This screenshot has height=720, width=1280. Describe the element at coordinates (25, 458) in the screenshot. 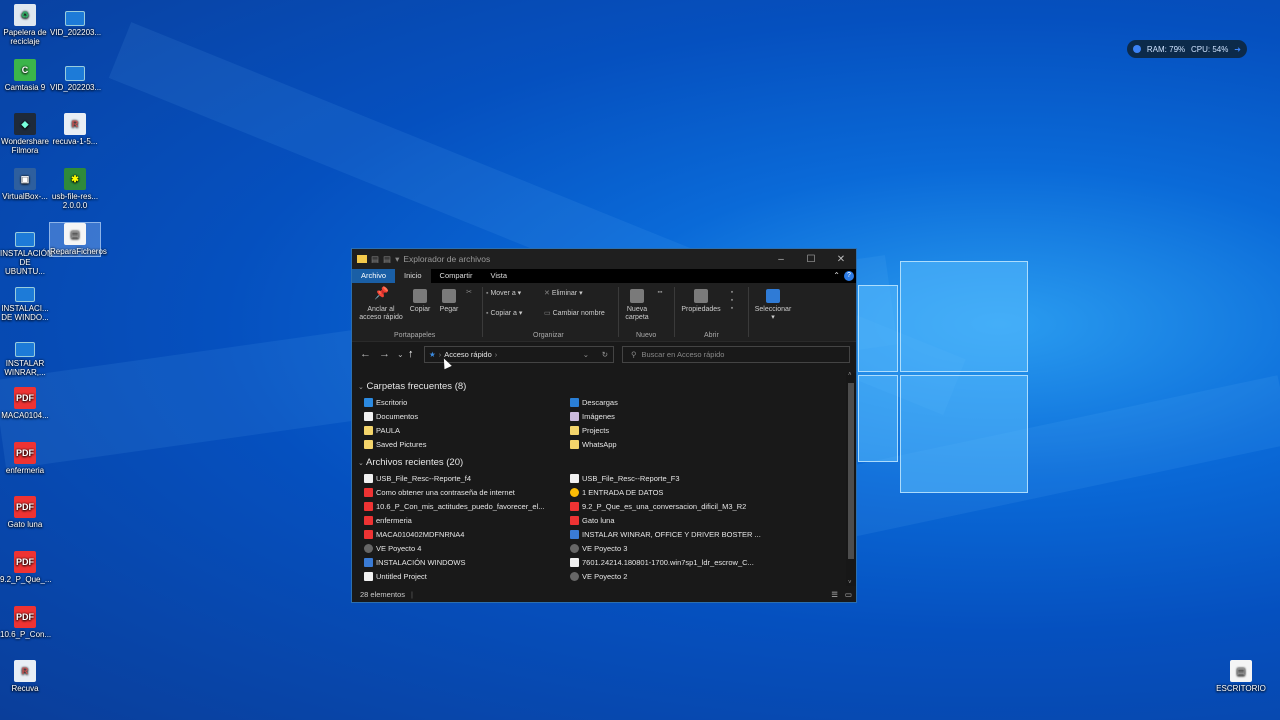

I see `desktop-icon: PDF enfermeria` at that location.